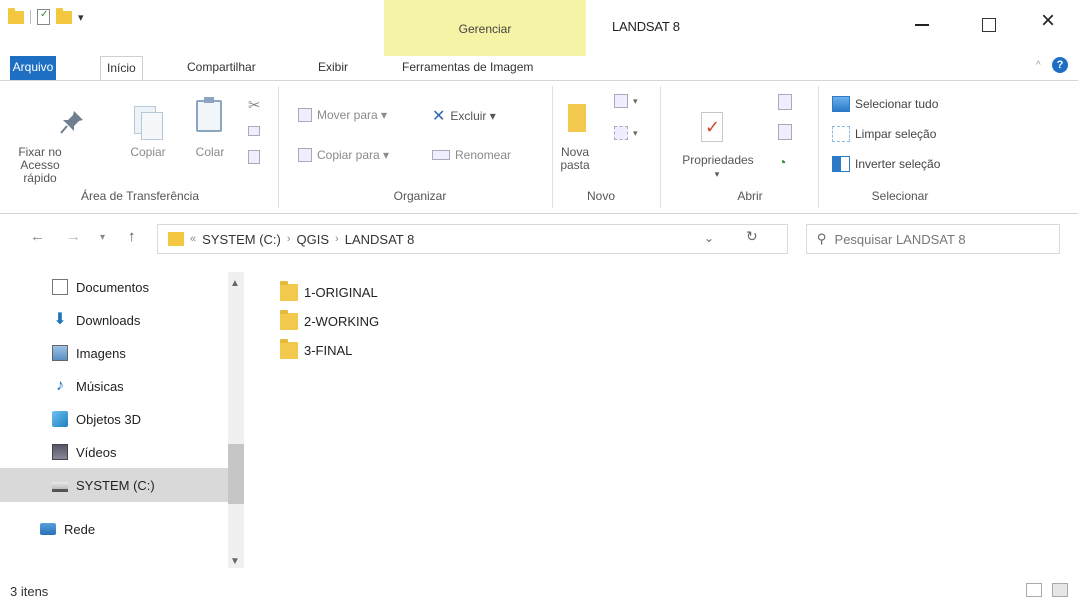  What do you see at coordinates (626, 133) in the screenshot?
I see `easy-access-button: ▾` at bounding box center [626, 133].